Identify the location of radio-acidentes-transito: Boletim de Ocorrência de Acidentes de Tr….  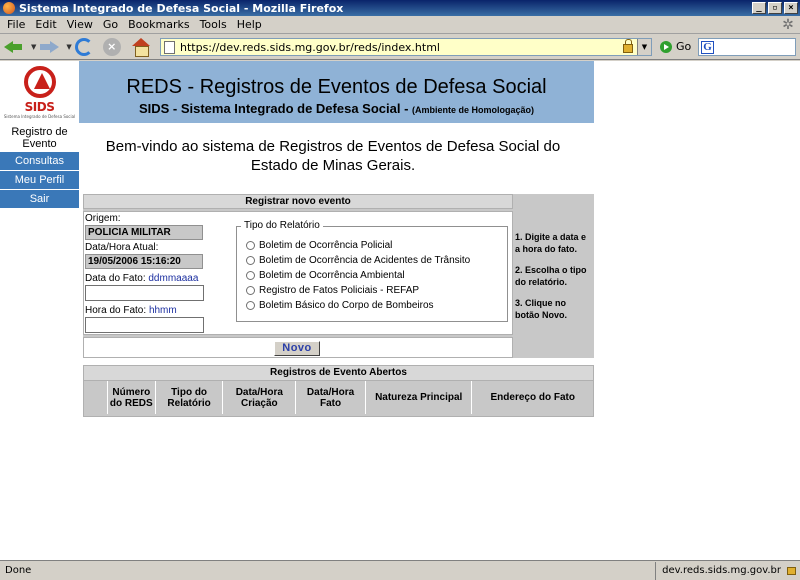
(358, 260).